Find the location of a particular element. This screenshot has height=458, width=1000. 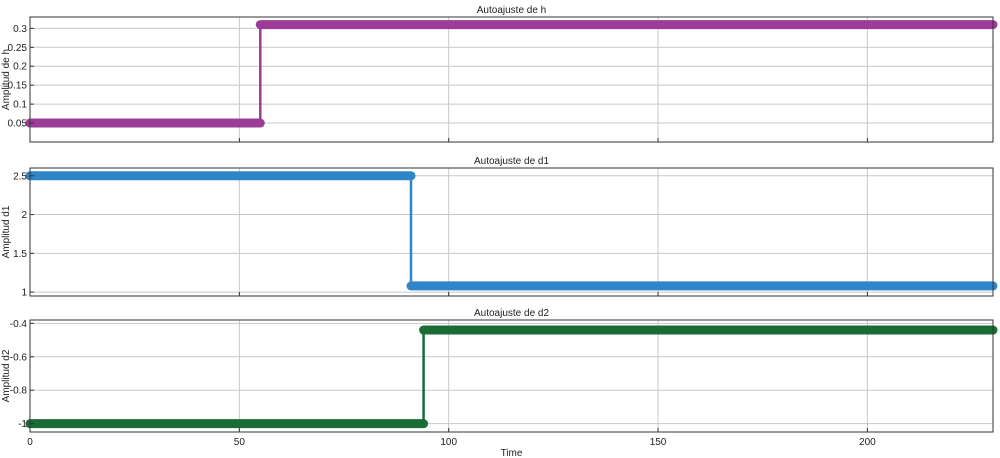

x-tick-label: 150 is located at coordinates (658, 442).